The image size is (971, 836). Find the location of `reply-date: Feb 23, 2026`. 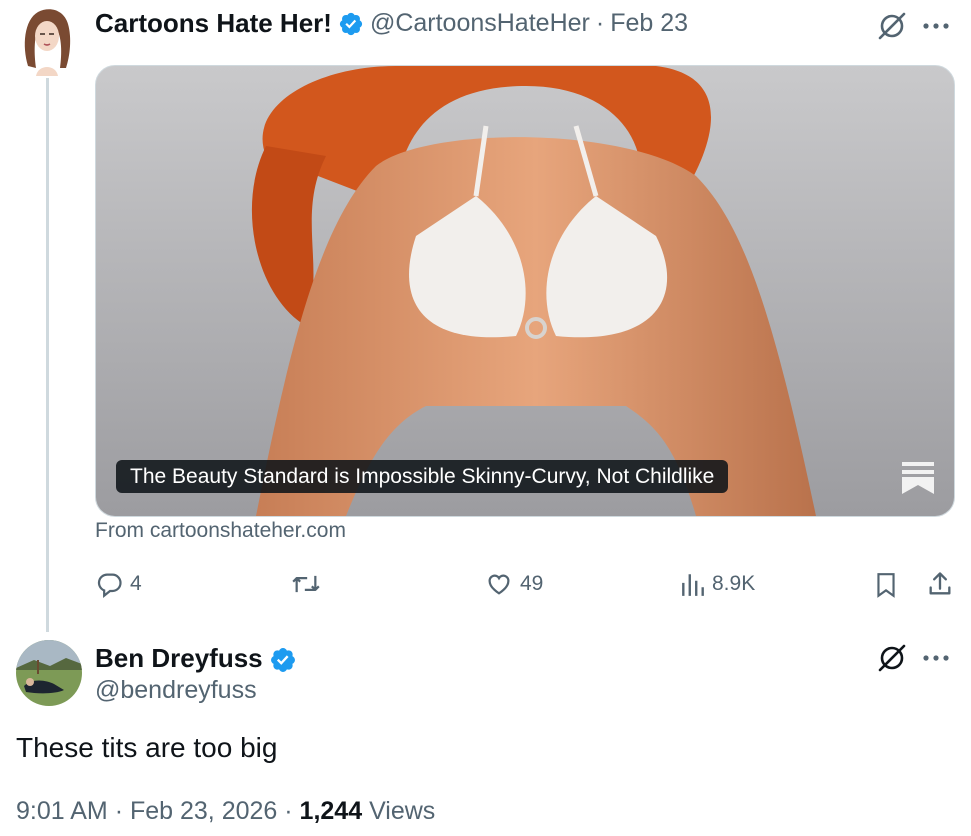

reply-date: Feb 23, 2026 is located at coordinates (203, 811).